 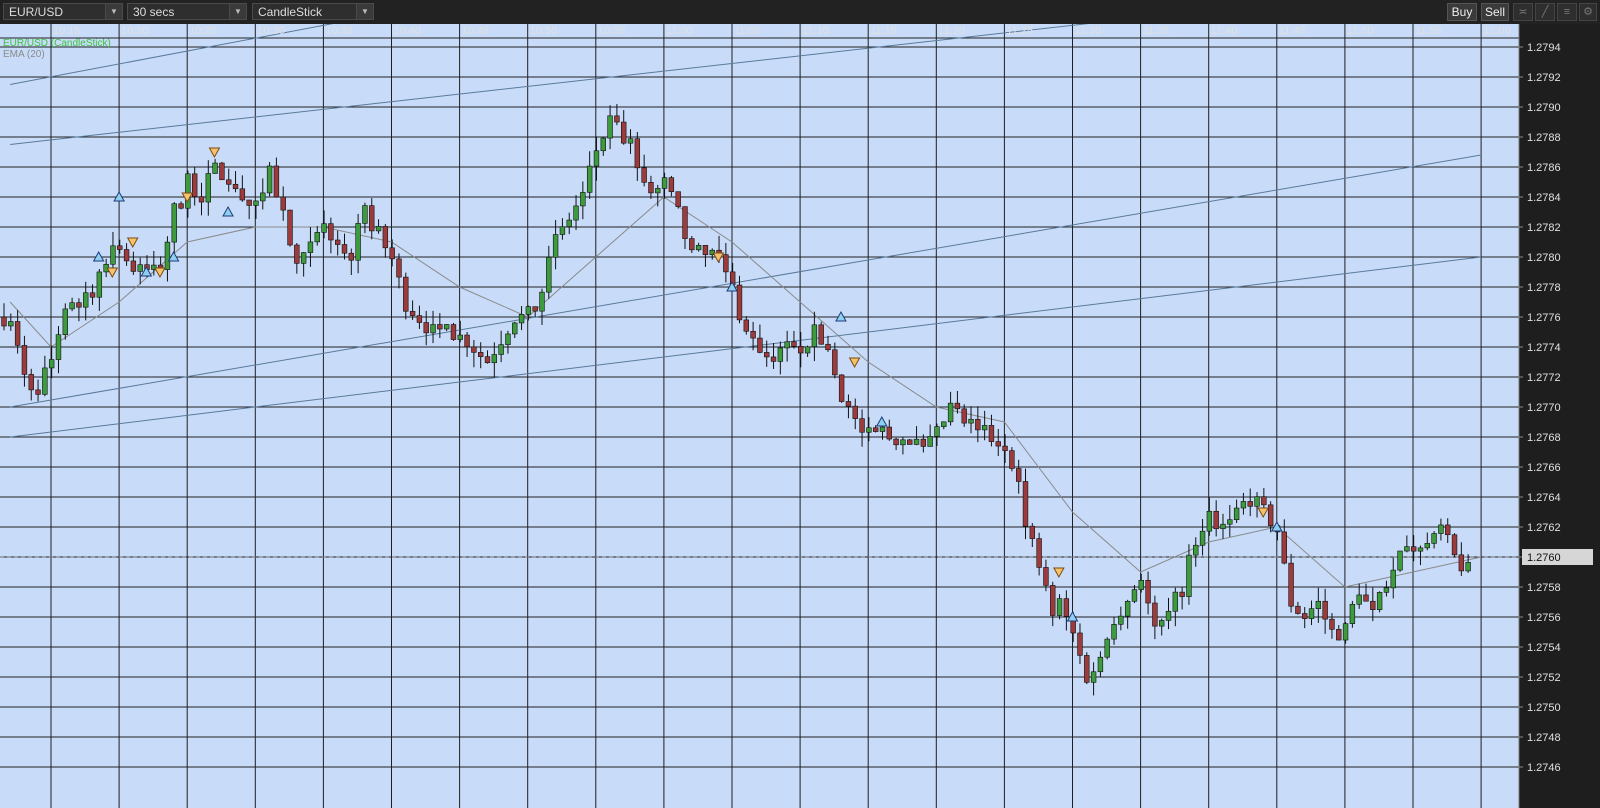 I want to click on time-tick-label: 11:55, so click(x=1428, y=31).